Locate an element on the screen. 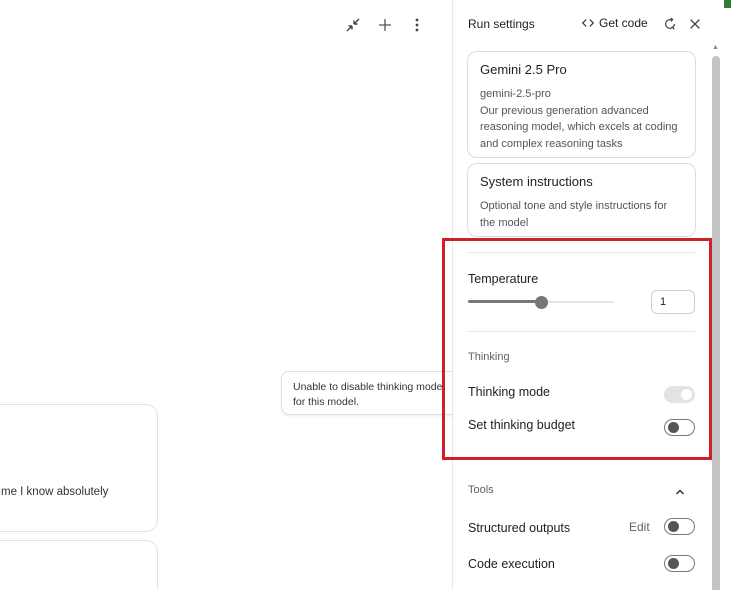 The height and width of the screenshot is (590, 731). close-icon is located at coordinates (695, 24).